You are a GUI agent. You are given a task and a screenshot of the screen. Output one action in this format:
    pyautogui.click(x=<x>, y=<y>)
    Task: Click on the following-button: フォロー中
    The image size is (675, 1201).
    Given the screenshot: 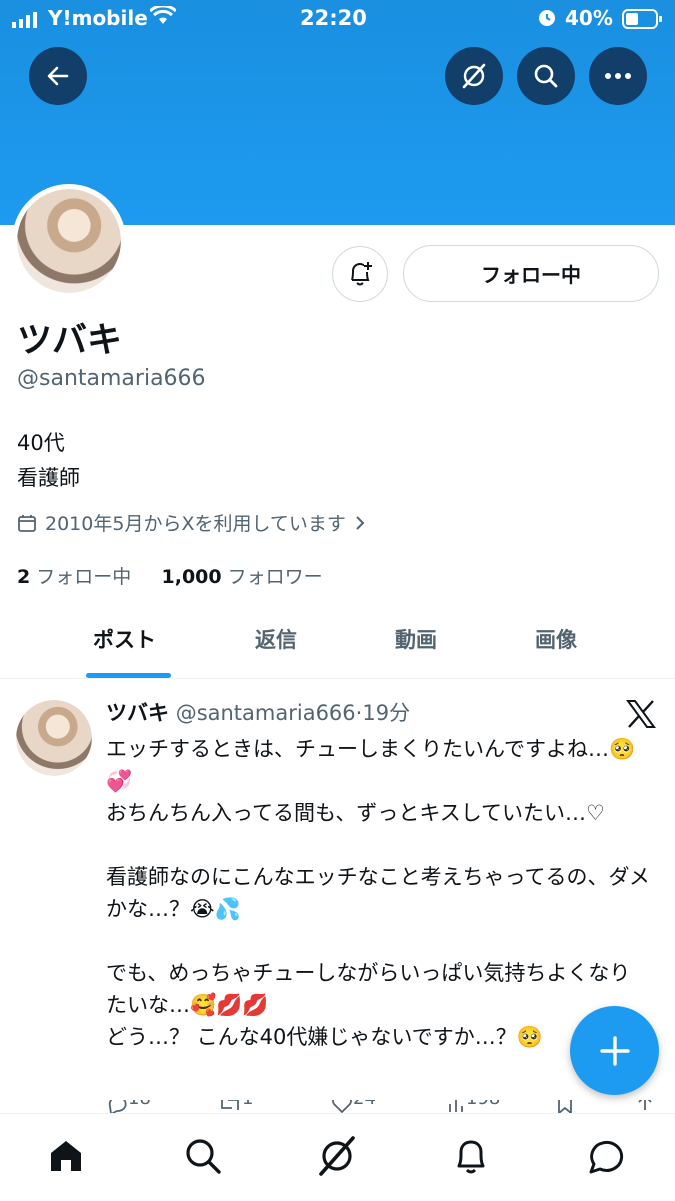 What is the action you would take?
    pyautogui.click(x=531, y=273)
    